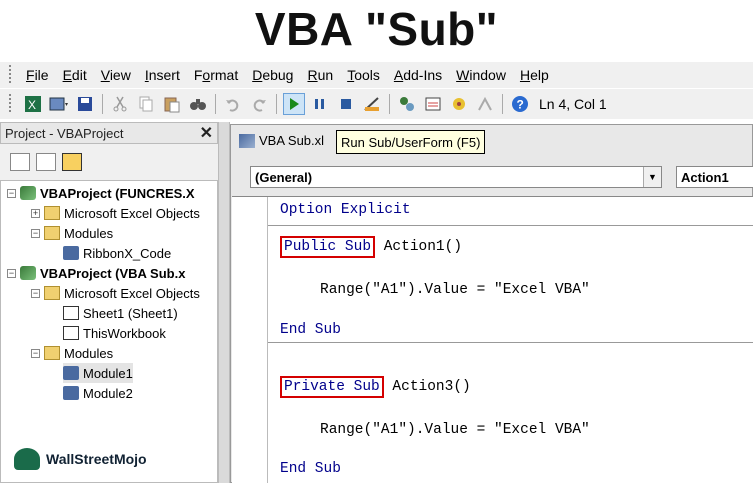  What do you see at coordinates (332, 387) in the screenshot?
I see `highlight-box: Private Sub` at bounding box center [332, 387].